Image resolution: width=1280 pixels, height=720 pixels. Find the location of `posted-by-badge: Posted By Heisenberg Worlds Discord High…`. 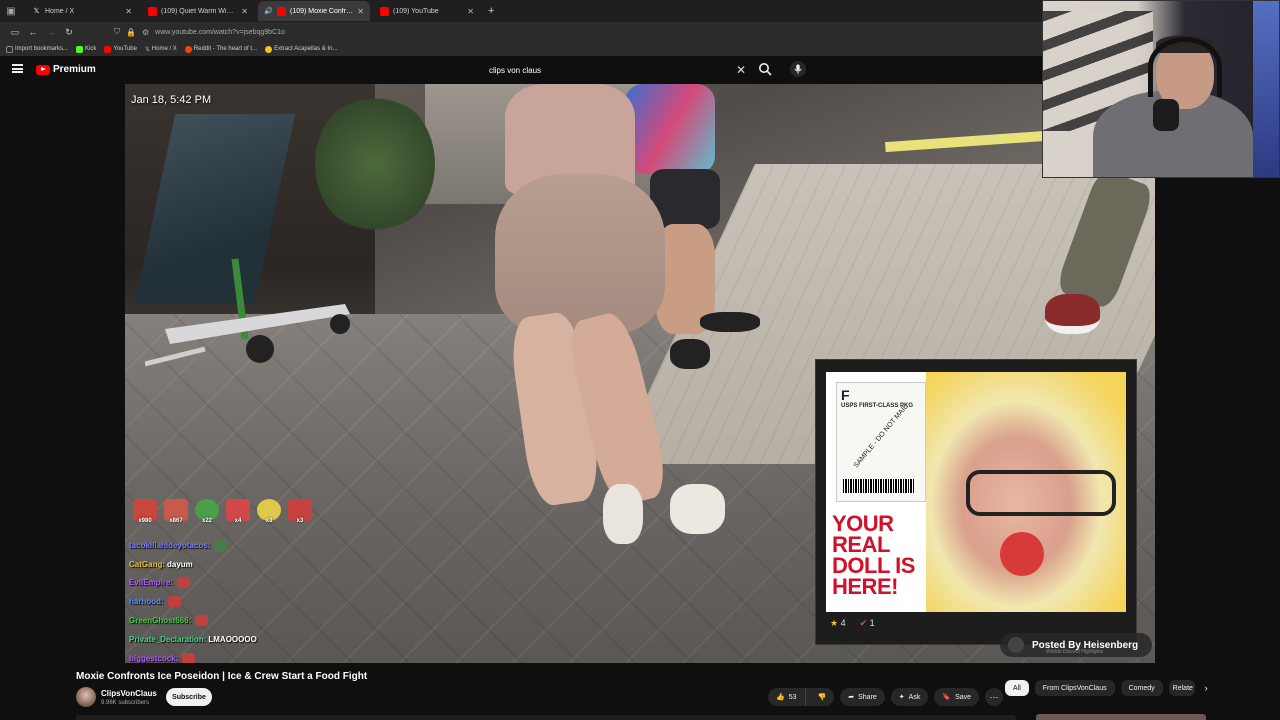

posted-by-badge: Posted By Heisenberg Worlds Discord High… is located at coordinates (1076, 645).